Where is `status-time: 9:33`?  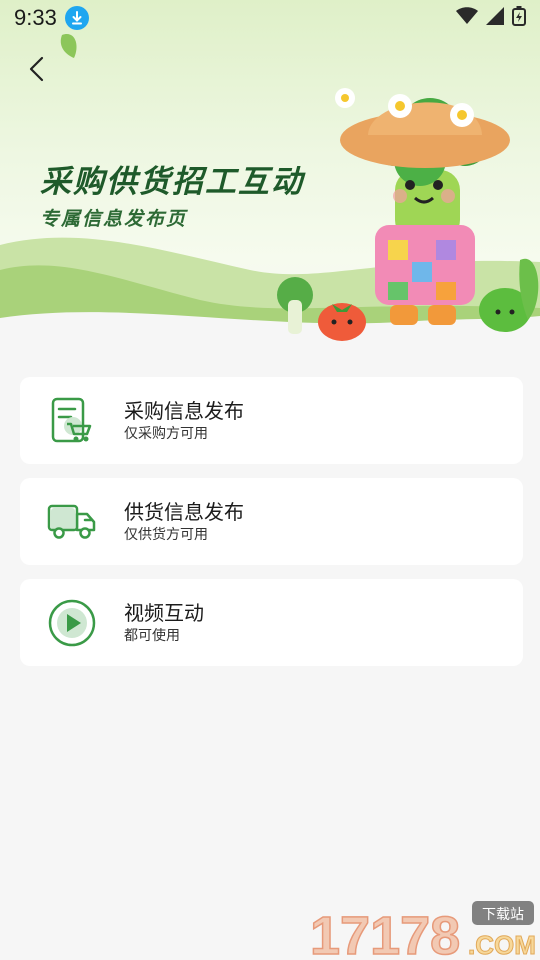 status-time: 9:33 is located at coordinates (35, 17).